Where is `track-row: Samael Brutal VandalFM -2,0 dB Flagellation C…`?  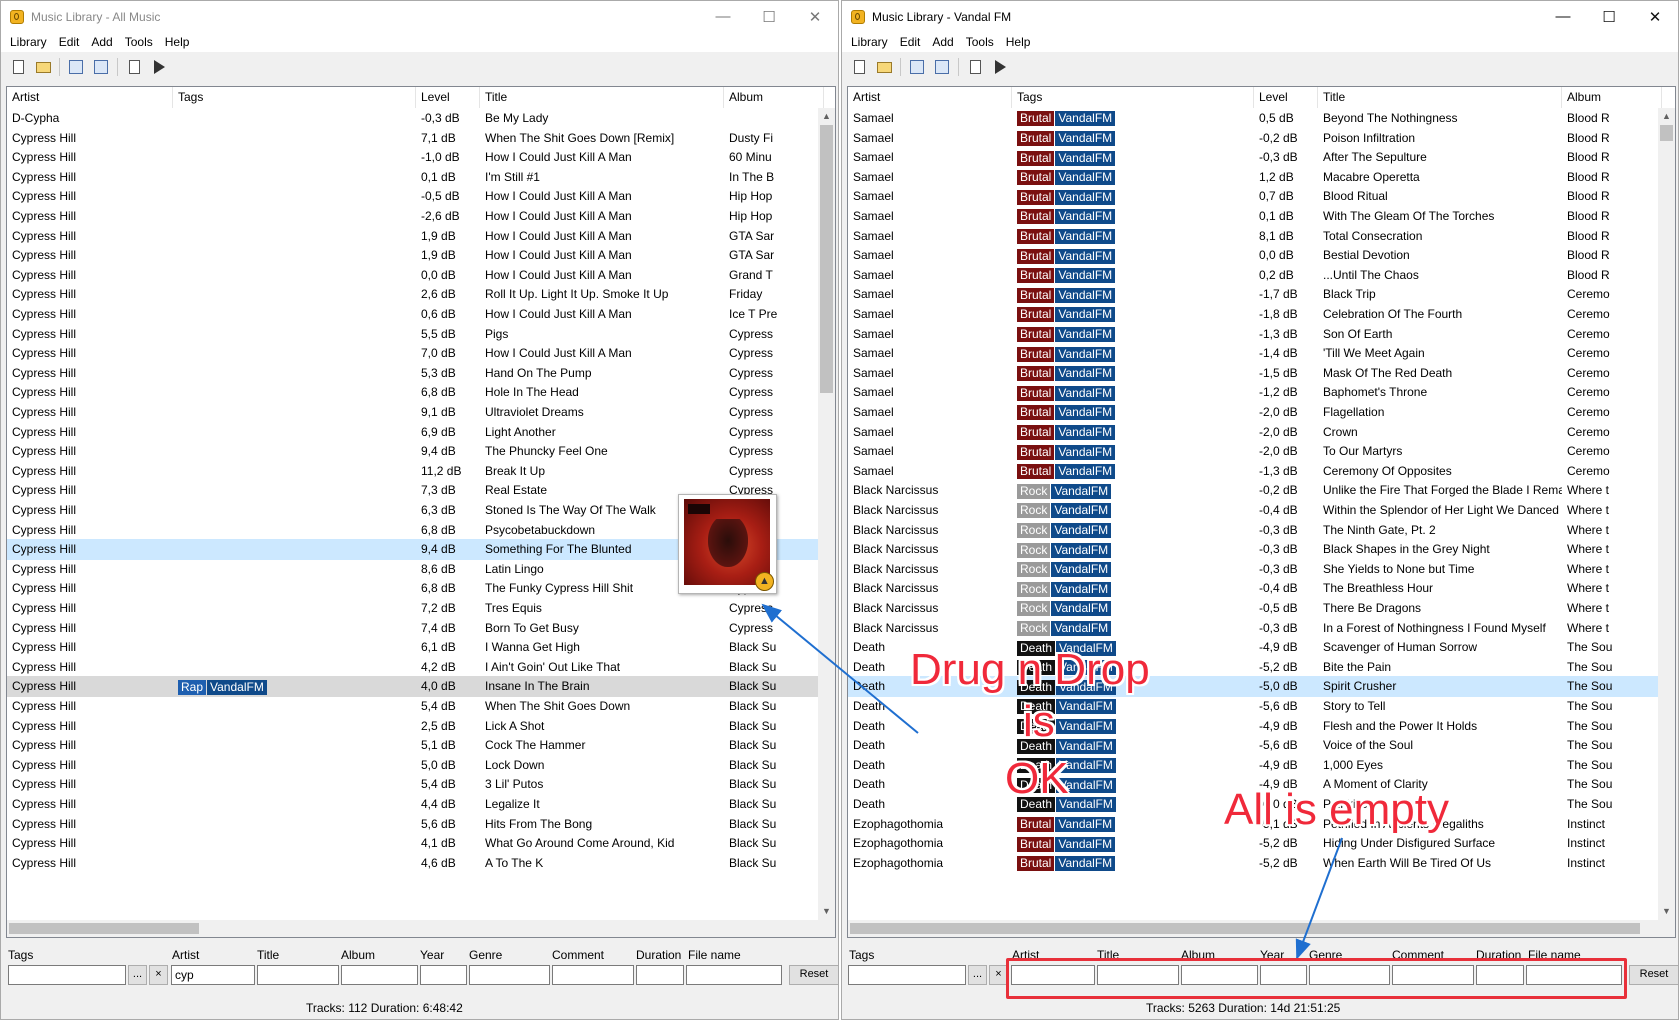
track-row: Samael Brutal VandalFM -2,0 dB Flagellation C… is located at coordinates (1261, 412).